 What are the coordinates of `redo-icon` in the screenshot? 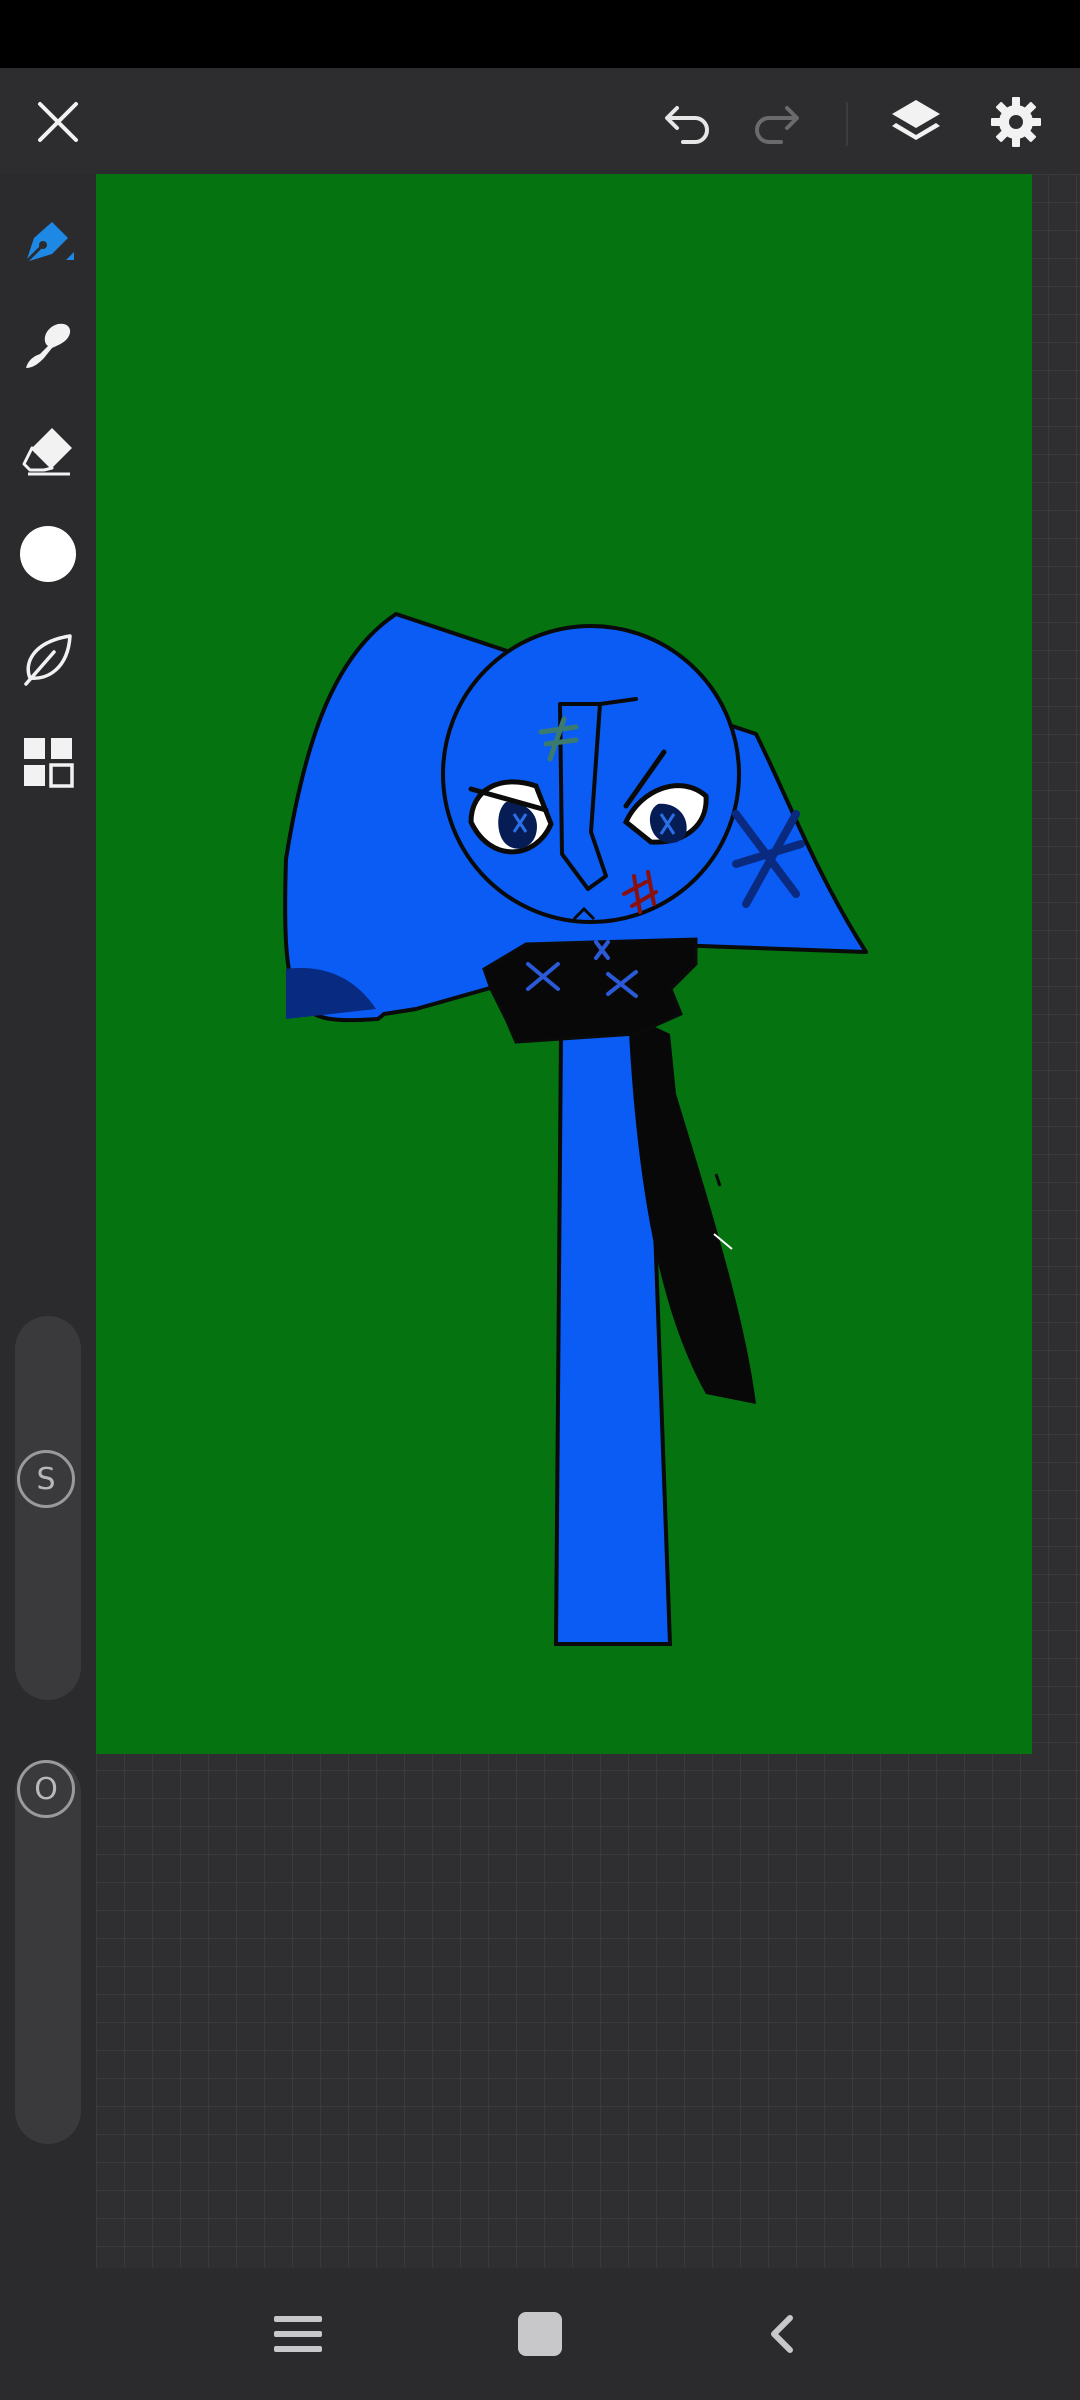 It's located at (777, 125).